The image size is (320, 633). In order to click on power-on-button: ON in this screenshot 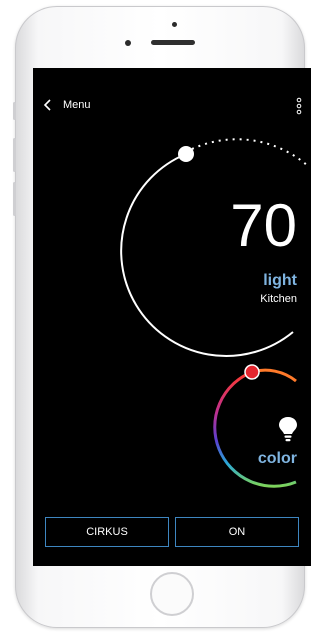, I will do `click(237, 532)`.